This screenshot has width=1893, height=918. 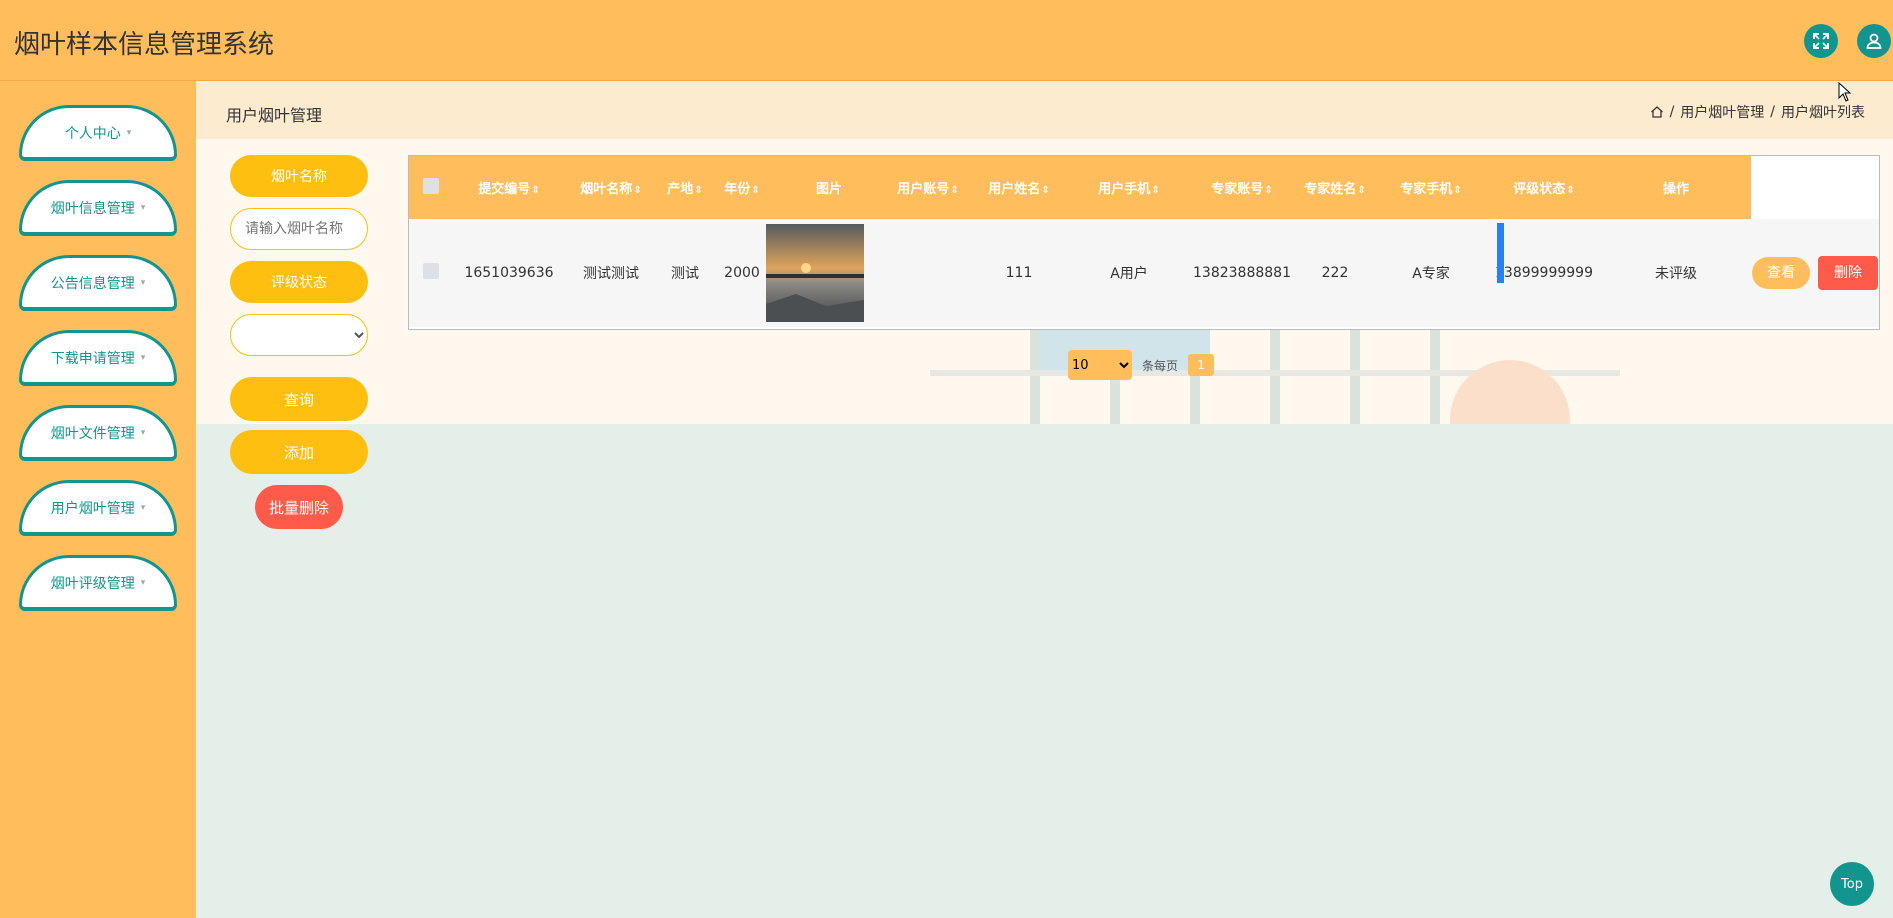 I want to click on column-header-expert-account: 专家账号⇕, so click(x=1242, y=187).